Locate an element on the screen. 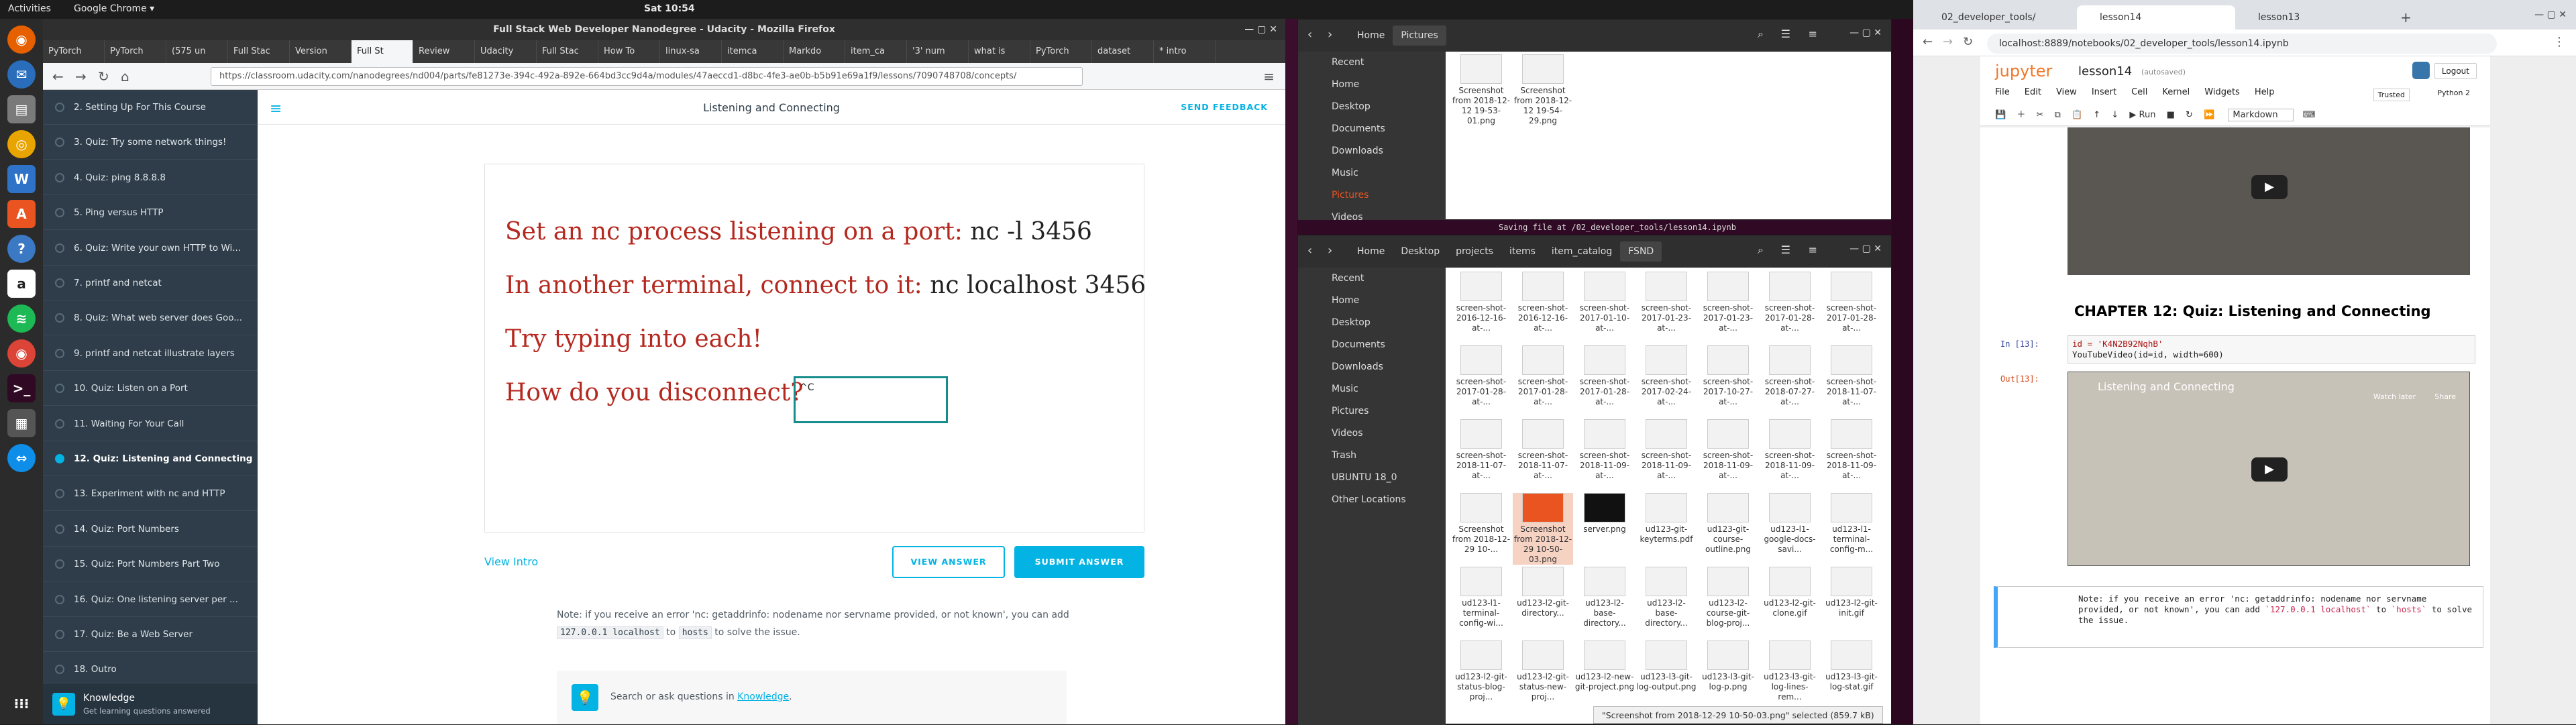 This screenshot has height=725, width=2576. chrome-tab-active: lesson14 is located at coordinates (2156, 17).